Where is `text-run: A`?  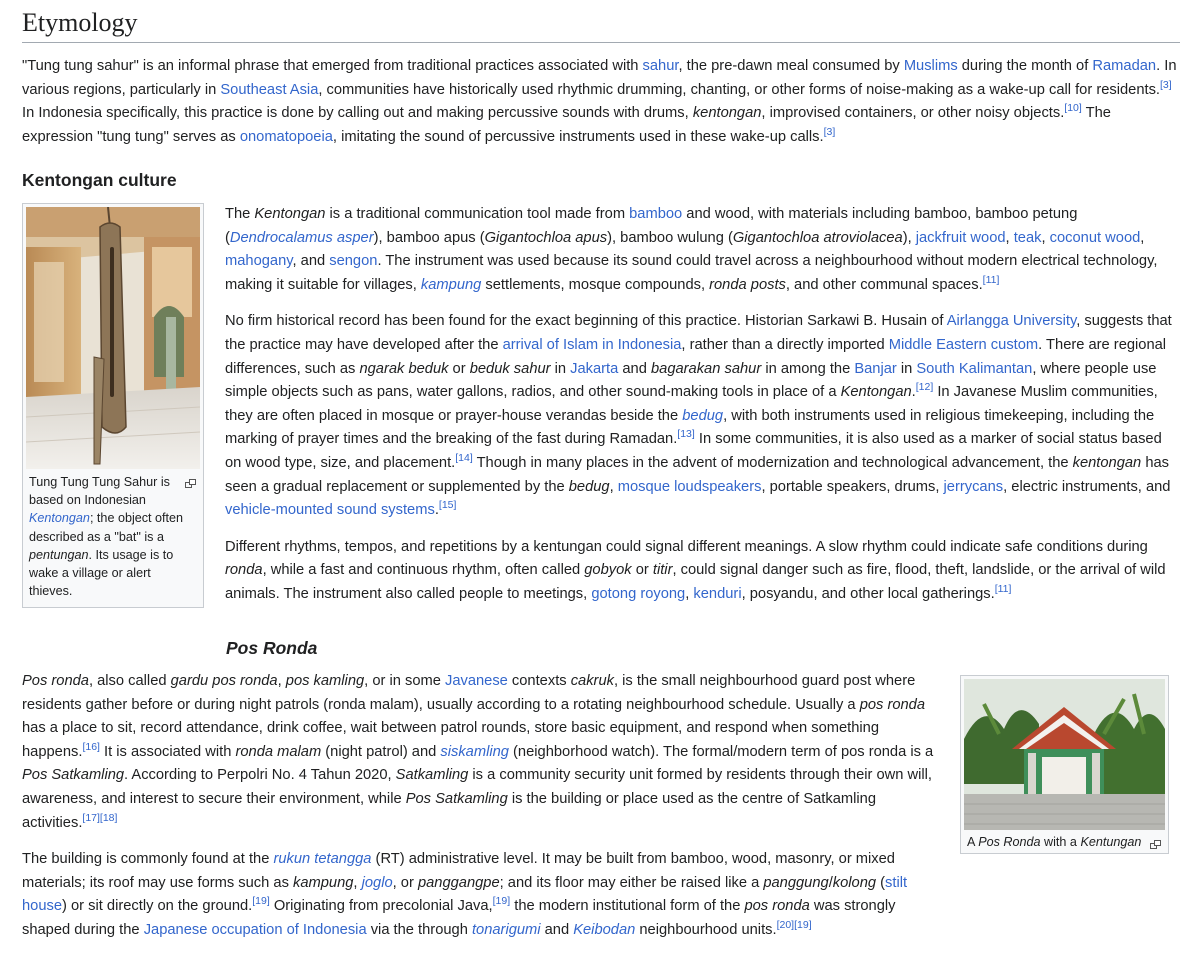
text-run: A is located at coordinates (973, 842).